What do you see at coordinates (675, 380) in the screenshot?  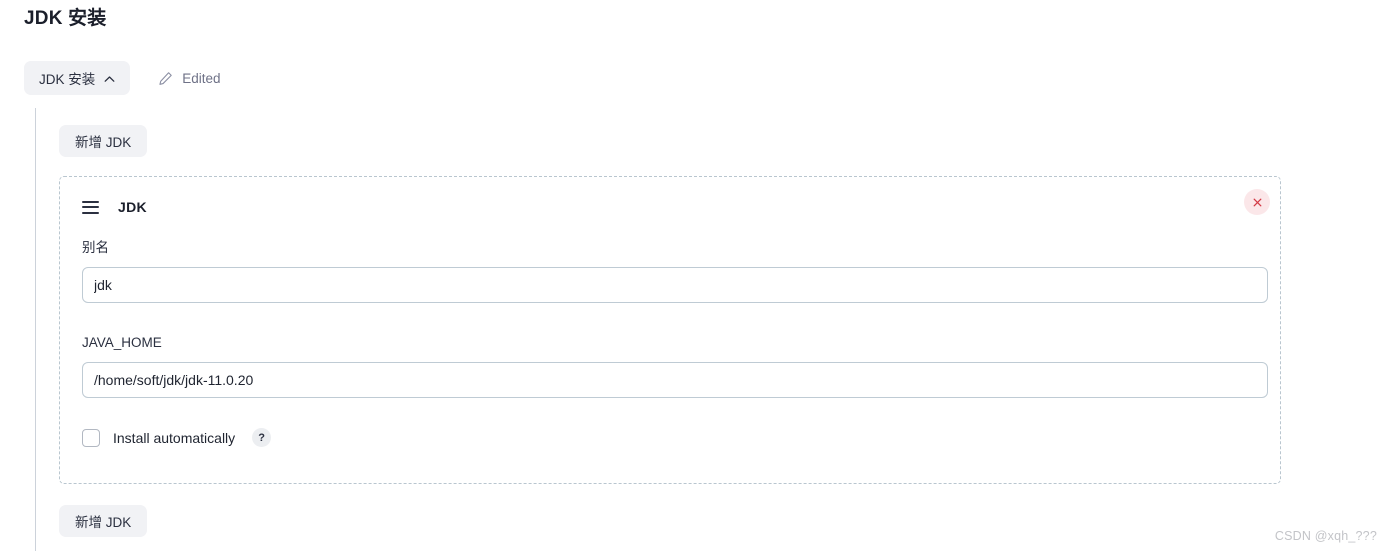 I see `java-home-input` at bounding box center [675, 380].